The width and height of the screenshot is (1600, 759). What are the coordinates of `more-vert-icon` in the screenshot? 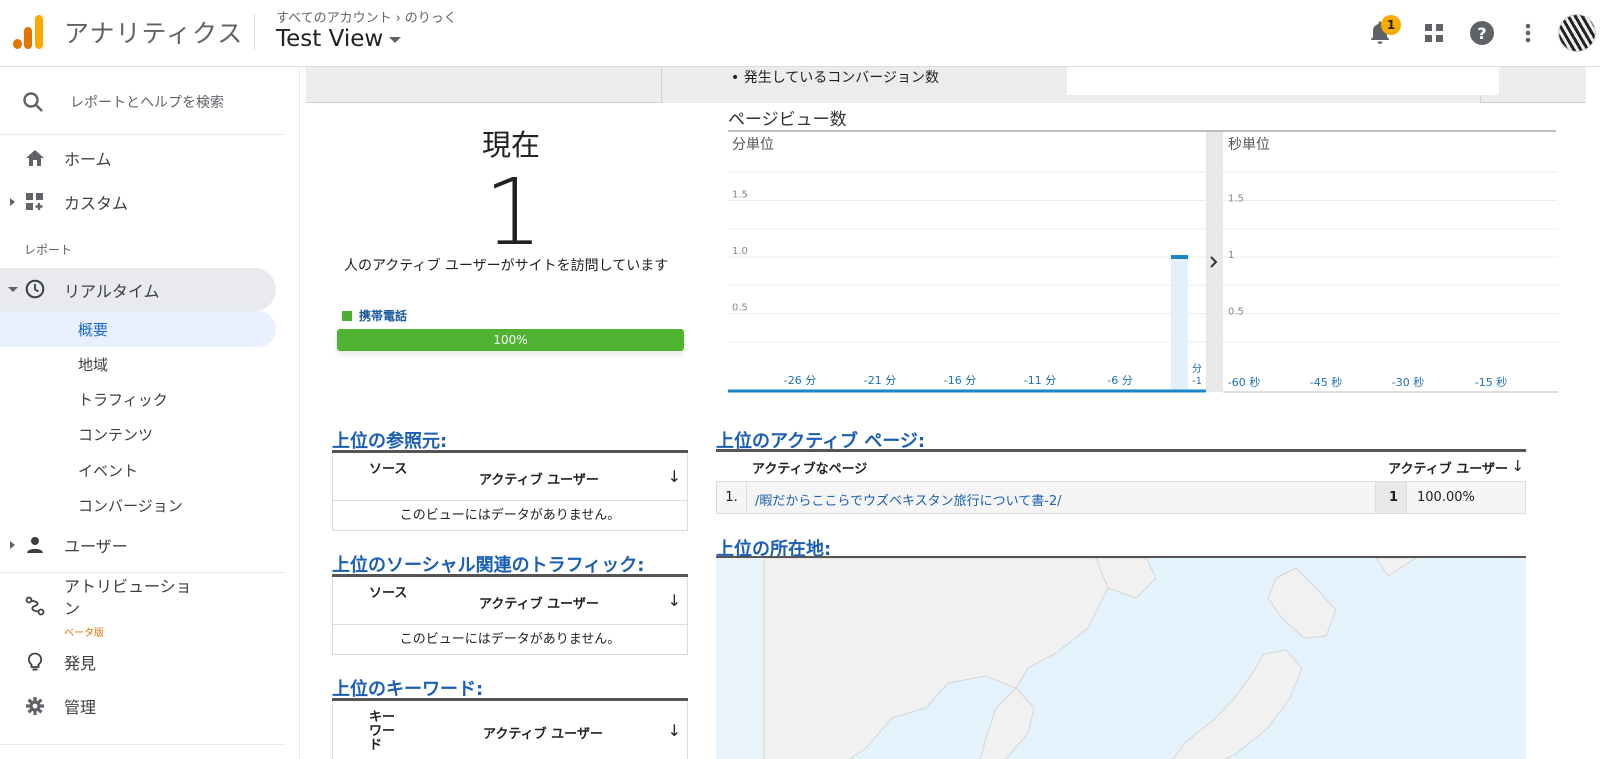 It's located at (1528, 33).